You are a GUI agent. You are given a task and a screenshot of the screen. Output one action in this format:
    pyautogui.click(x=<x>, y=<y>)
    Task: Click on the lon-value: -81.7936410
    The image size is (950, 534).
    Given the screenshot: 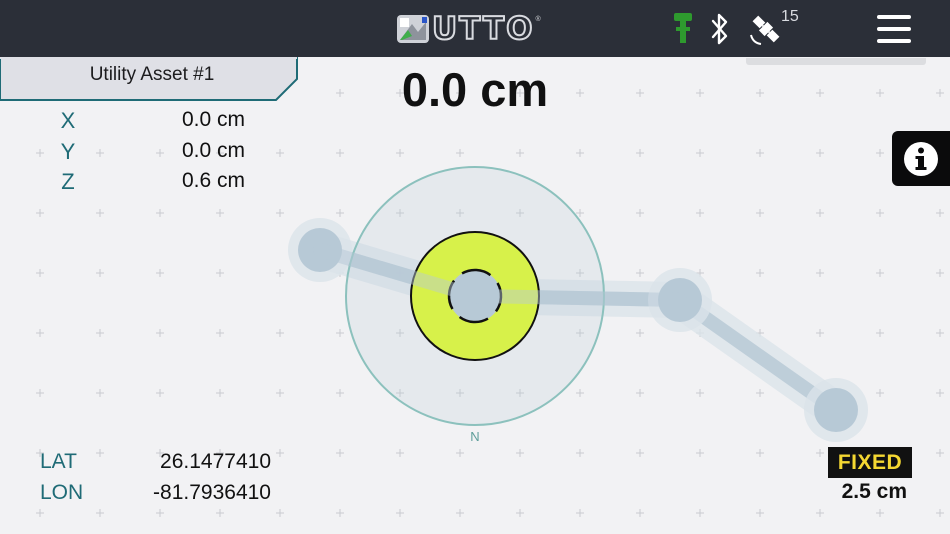 What is the action you would take?
    pyautogui.click(x=212, y=492)
    